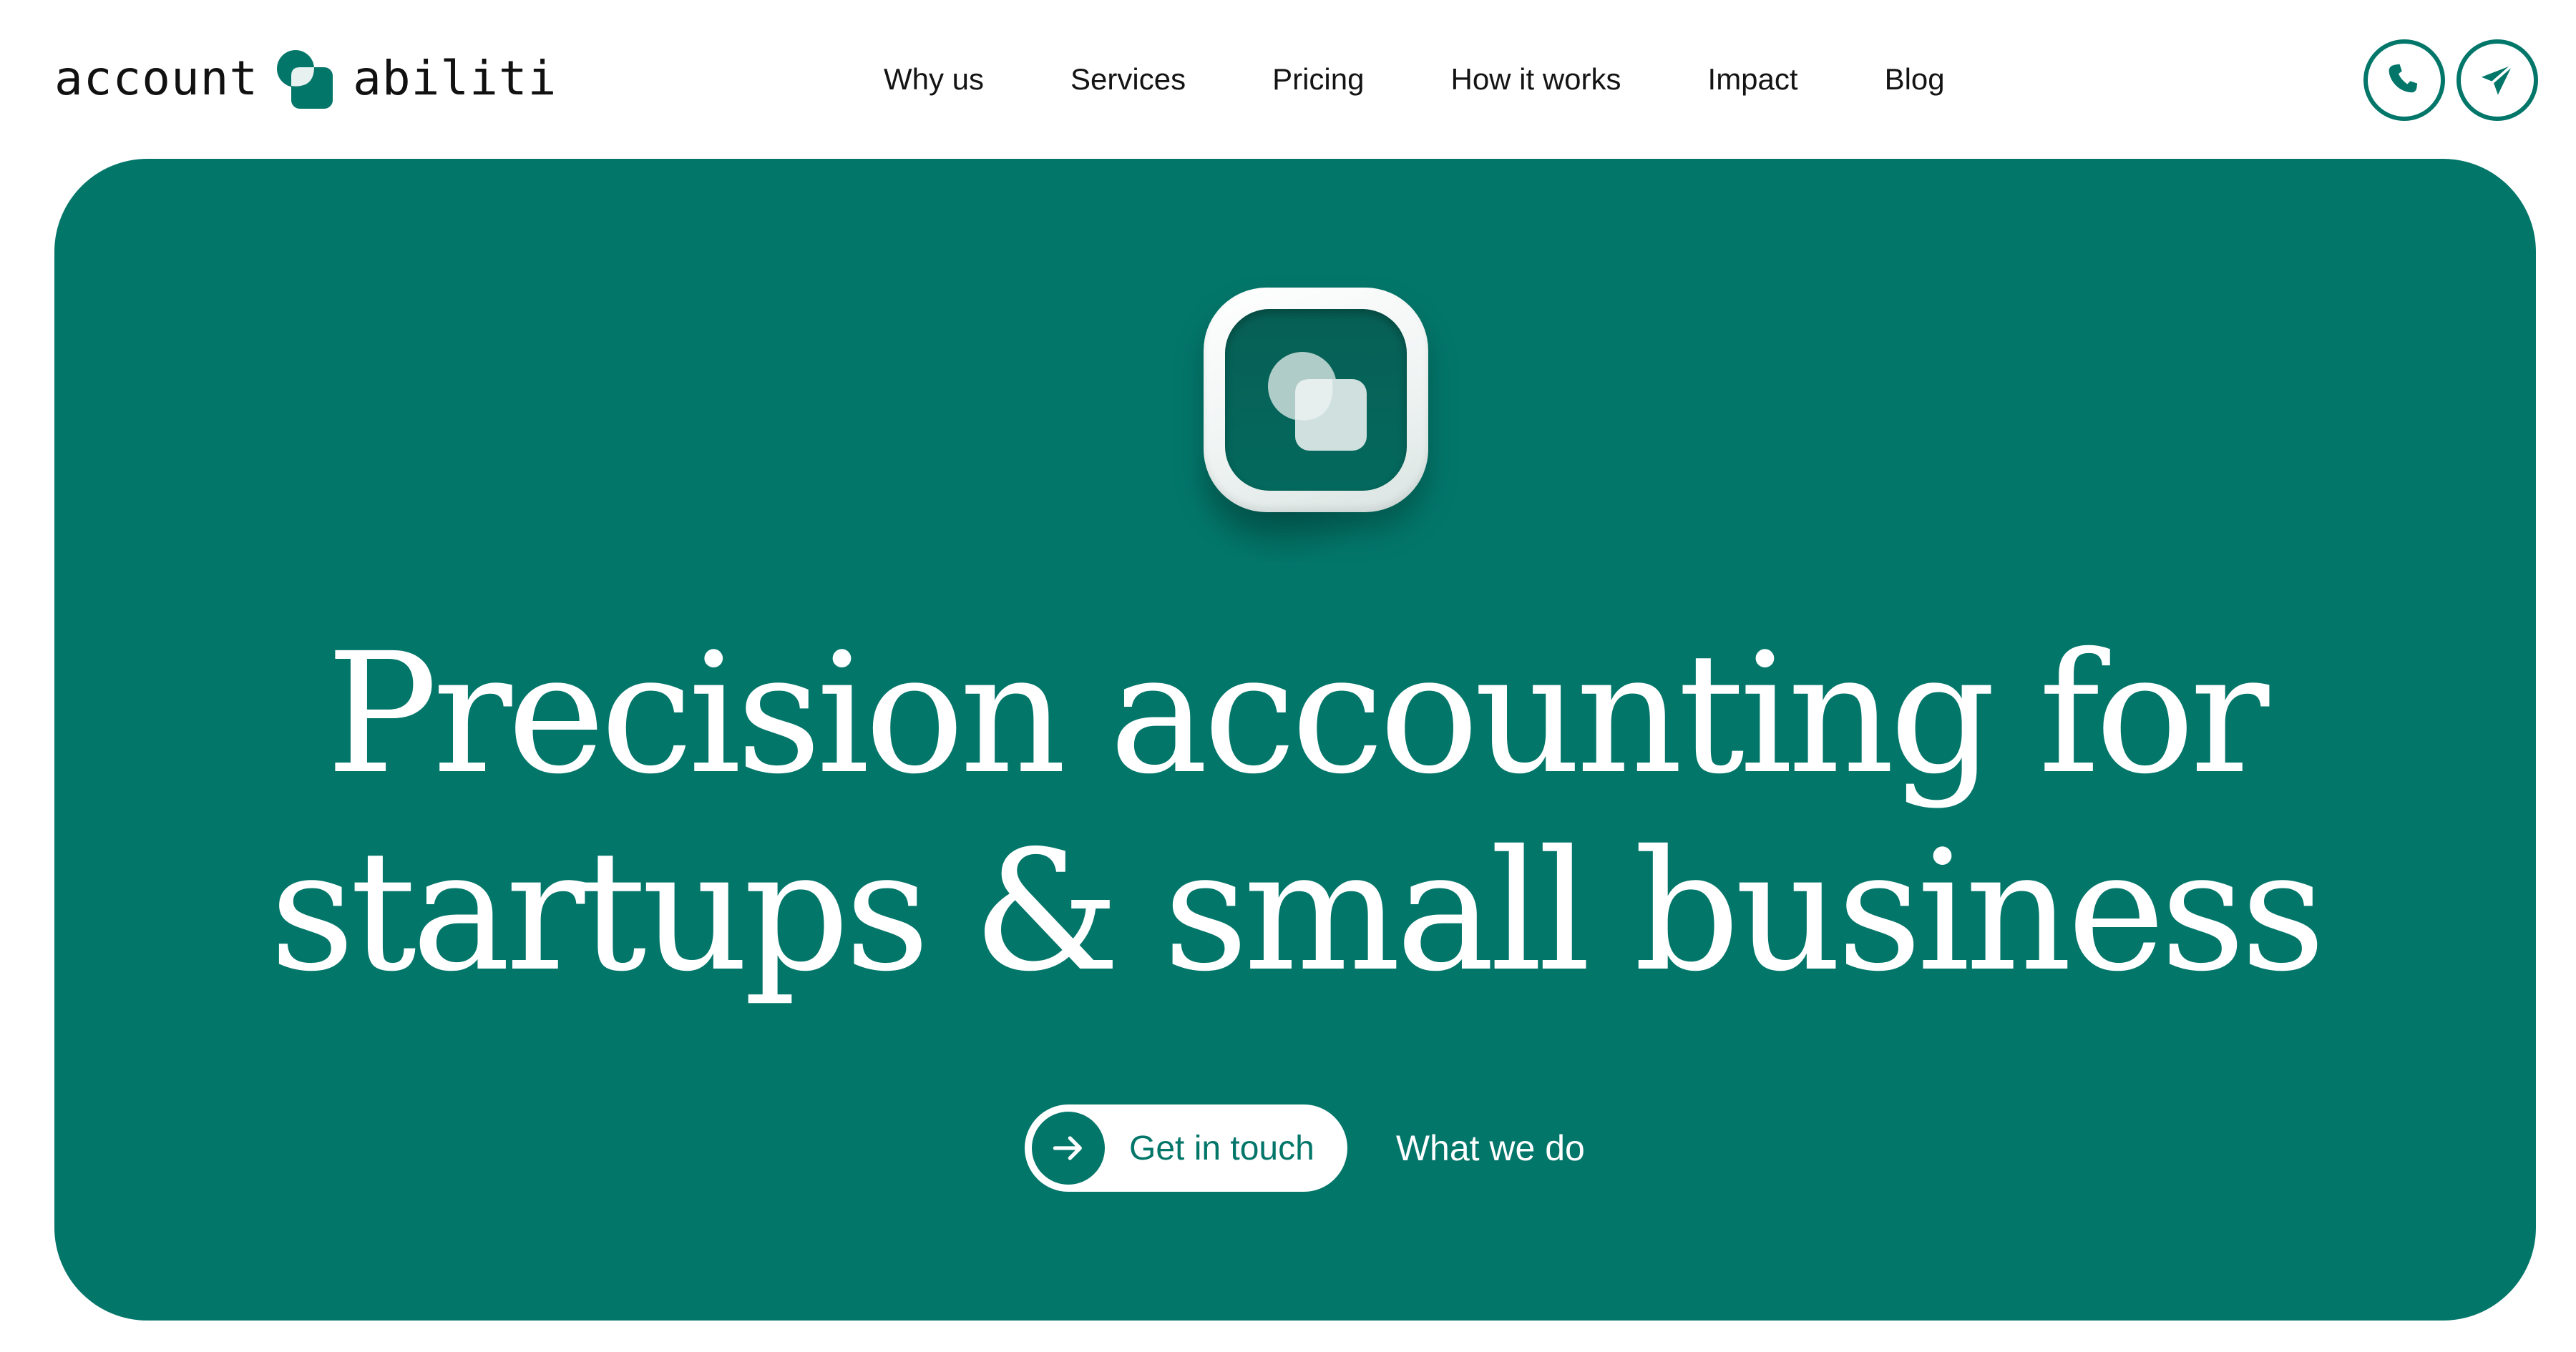 The width and height of the screenshot is (2576, 1352). I want to click on hero-headline-line-2: startups & small business, so click(1297, 911).